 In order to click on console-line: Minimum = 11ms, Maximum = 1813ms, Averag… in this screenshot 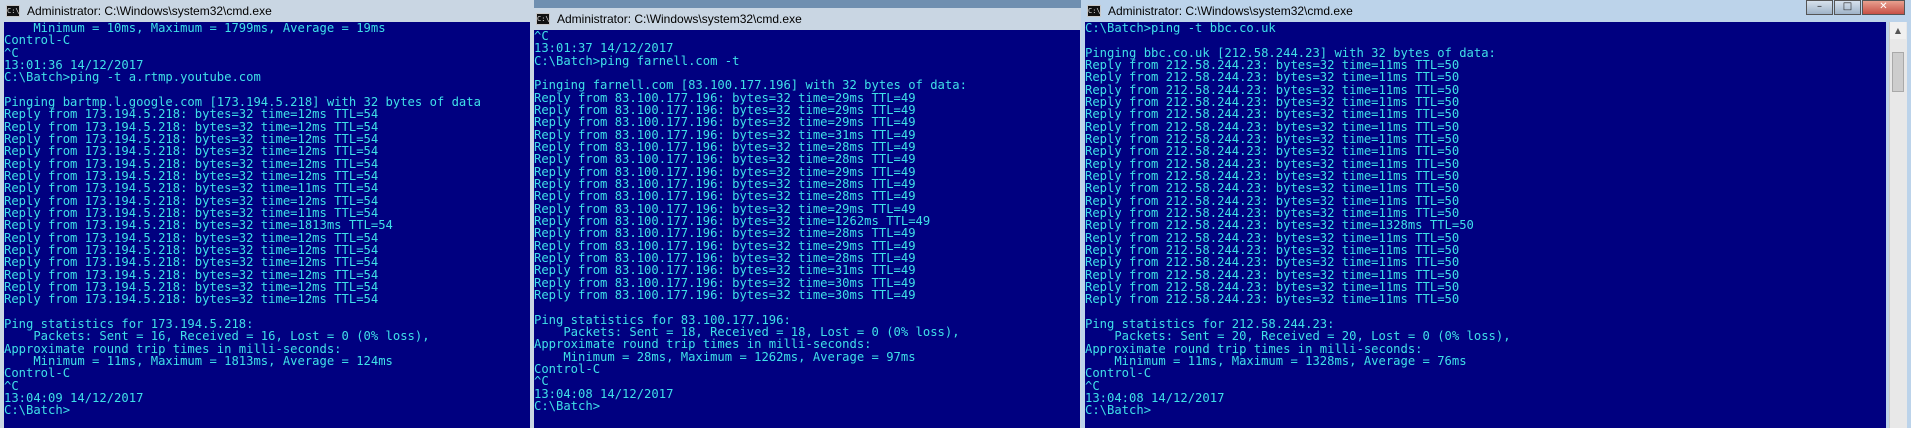, I will do `click(198, 360)`.